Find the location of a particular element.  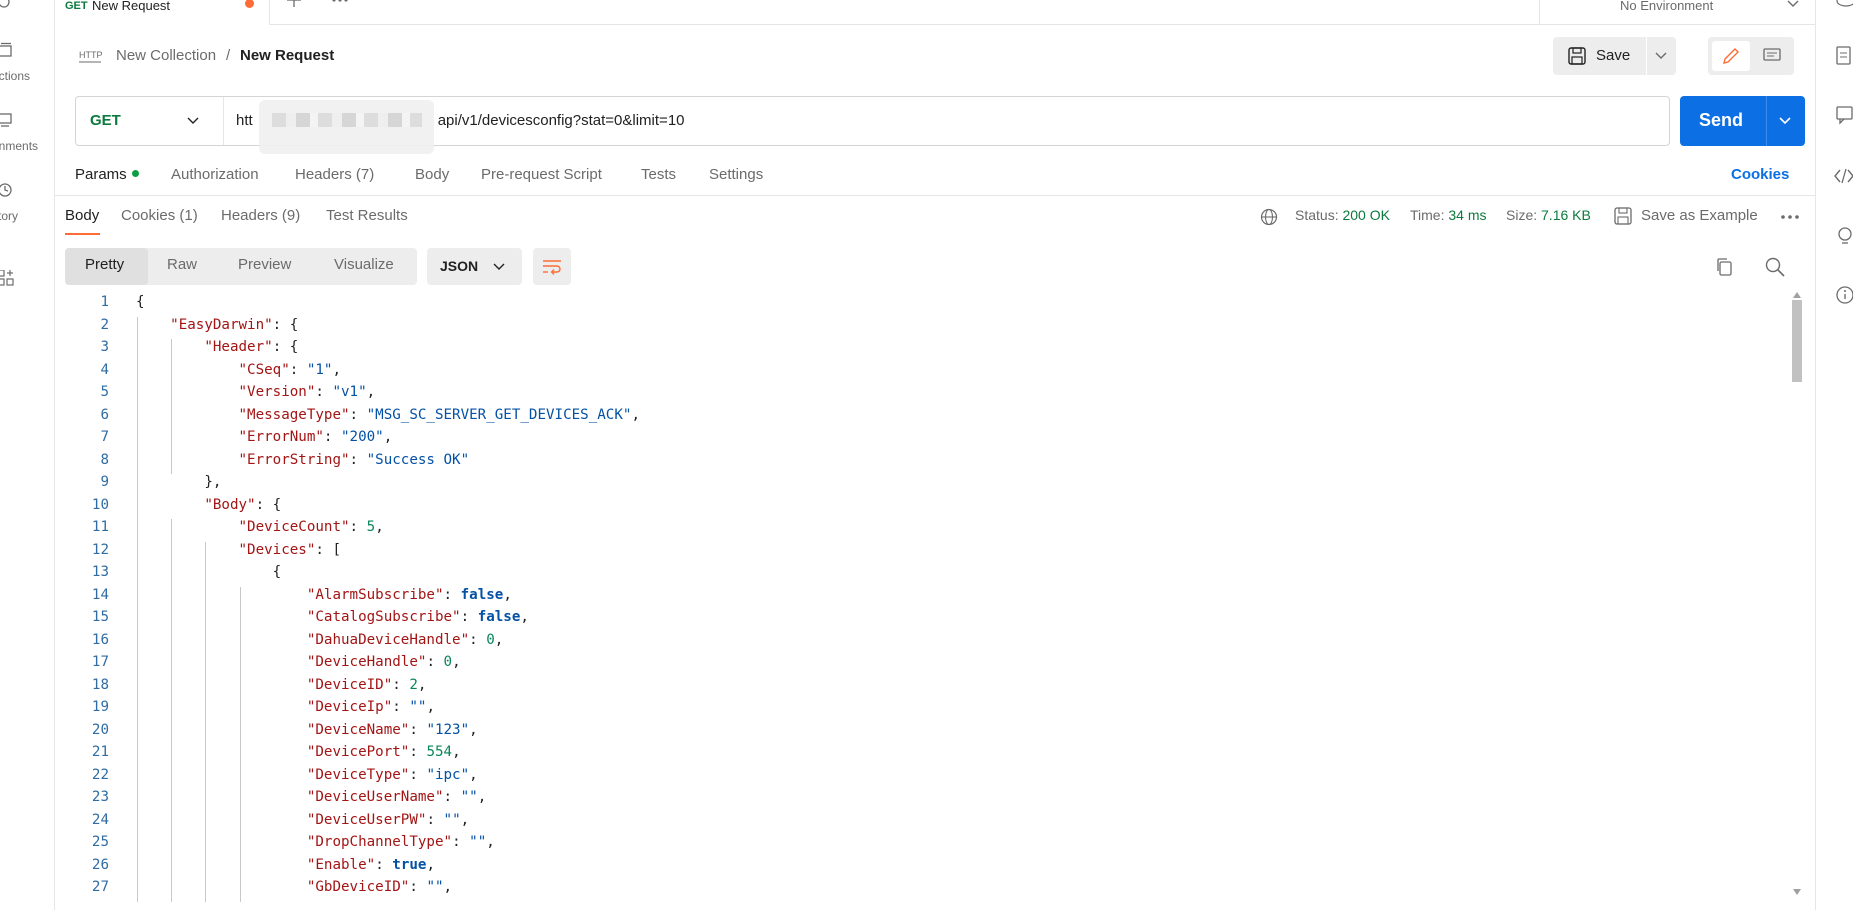

code-line: "DeviceHandle": 0, is located at coordinates (298, 662).